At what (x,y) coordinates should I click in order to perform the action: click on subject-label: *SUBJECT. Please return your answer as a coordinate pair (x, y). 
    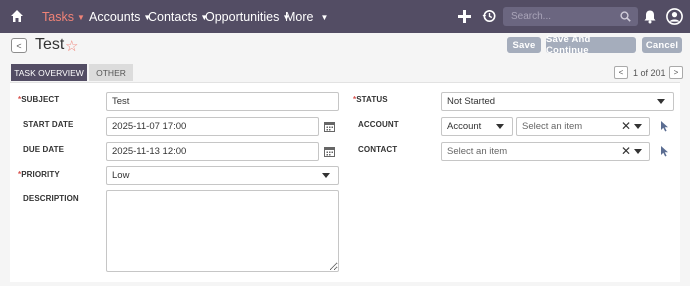
    Looking at the image, I should click on (38, 99).